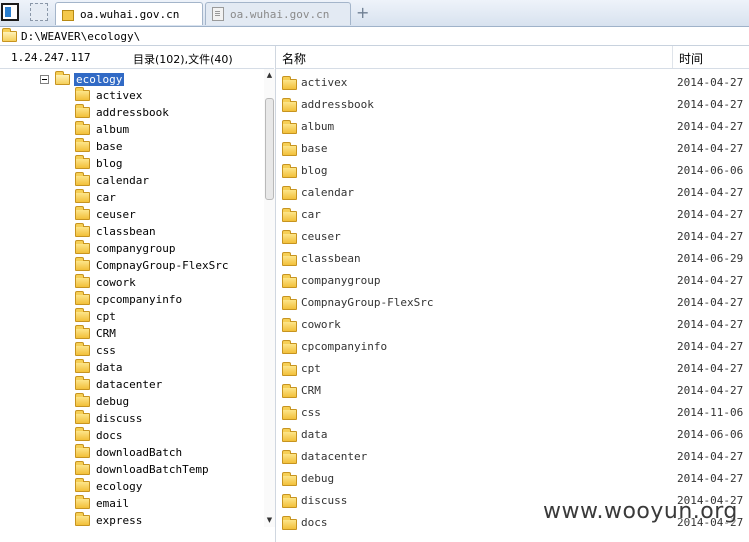 The height and width of the screenshot is (542, 749). Describe the element at coordinates (512, 325) in the screenshot. I see `file-row: cowork 2014-04-27 0` at that location.